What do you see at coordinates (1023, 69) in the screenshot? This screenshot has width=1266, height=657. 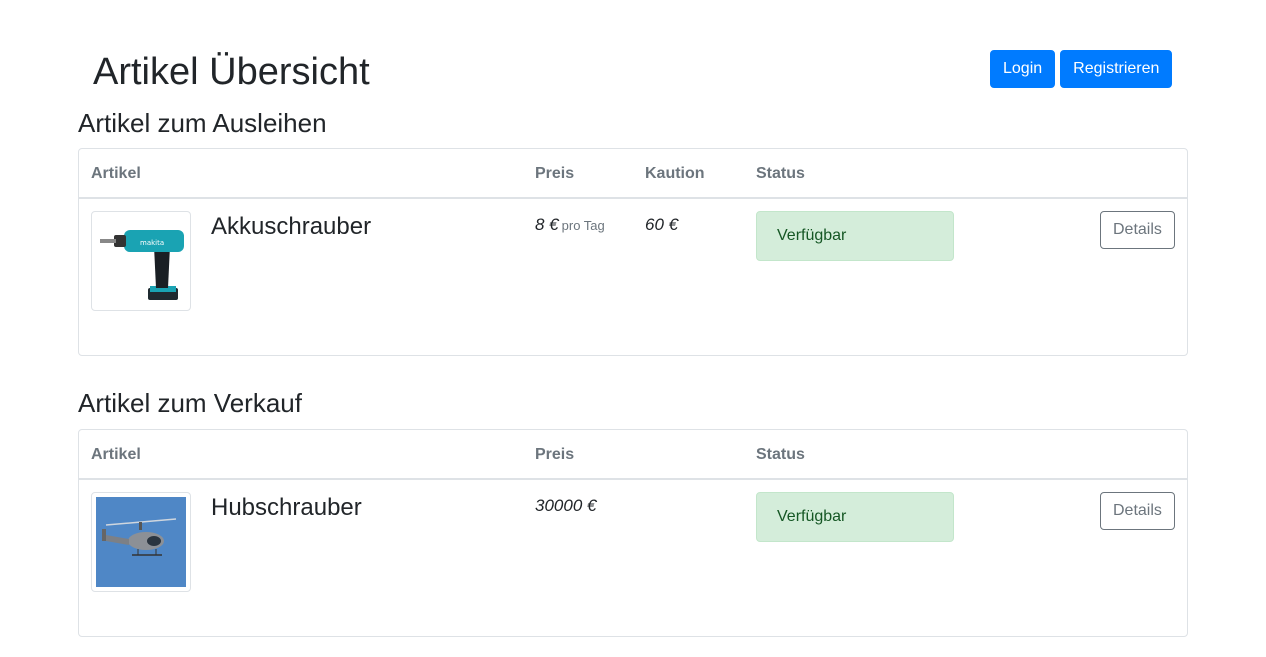 I see `login-button: Login` at bounding box center [1023, 69].